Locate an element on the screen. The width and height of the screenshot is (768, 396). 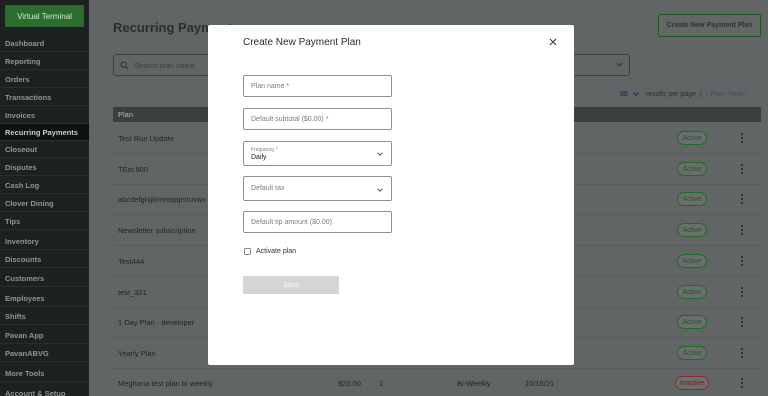
sidebar-item-invoices: Invoices is located at coordinates (44, 115).